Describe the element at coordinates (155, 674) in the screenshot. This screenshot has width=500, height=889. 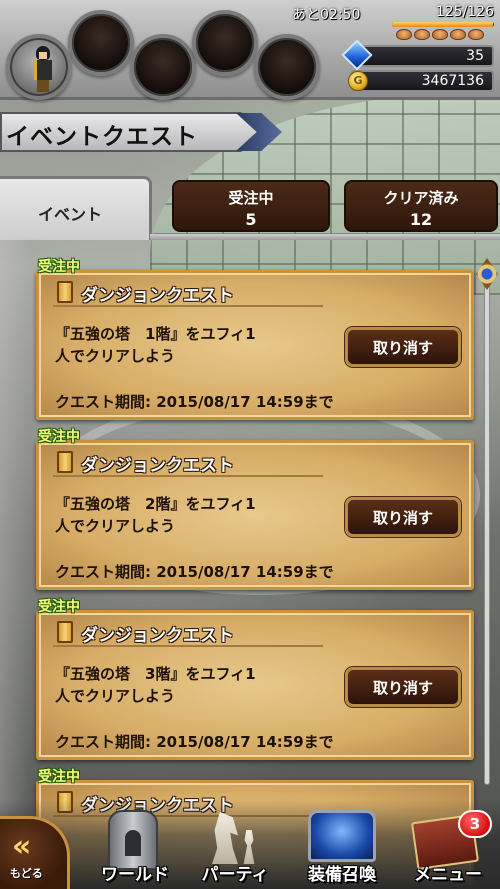
I see `quest-description-line: 『五強の塔 3階』をユフィ1` at that location.